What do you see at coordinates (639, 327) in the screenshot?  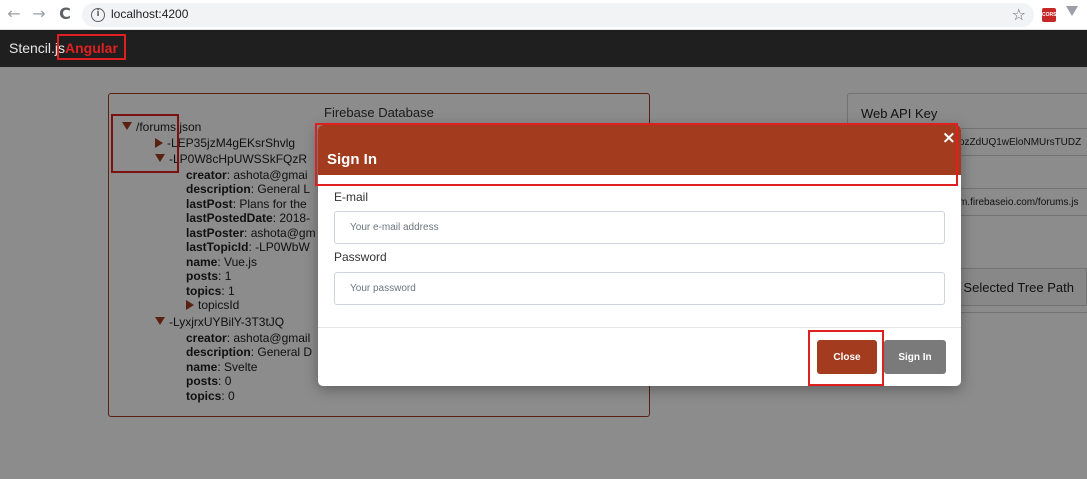 I see `modal-footer-divider` at bounding box center [639, 327].